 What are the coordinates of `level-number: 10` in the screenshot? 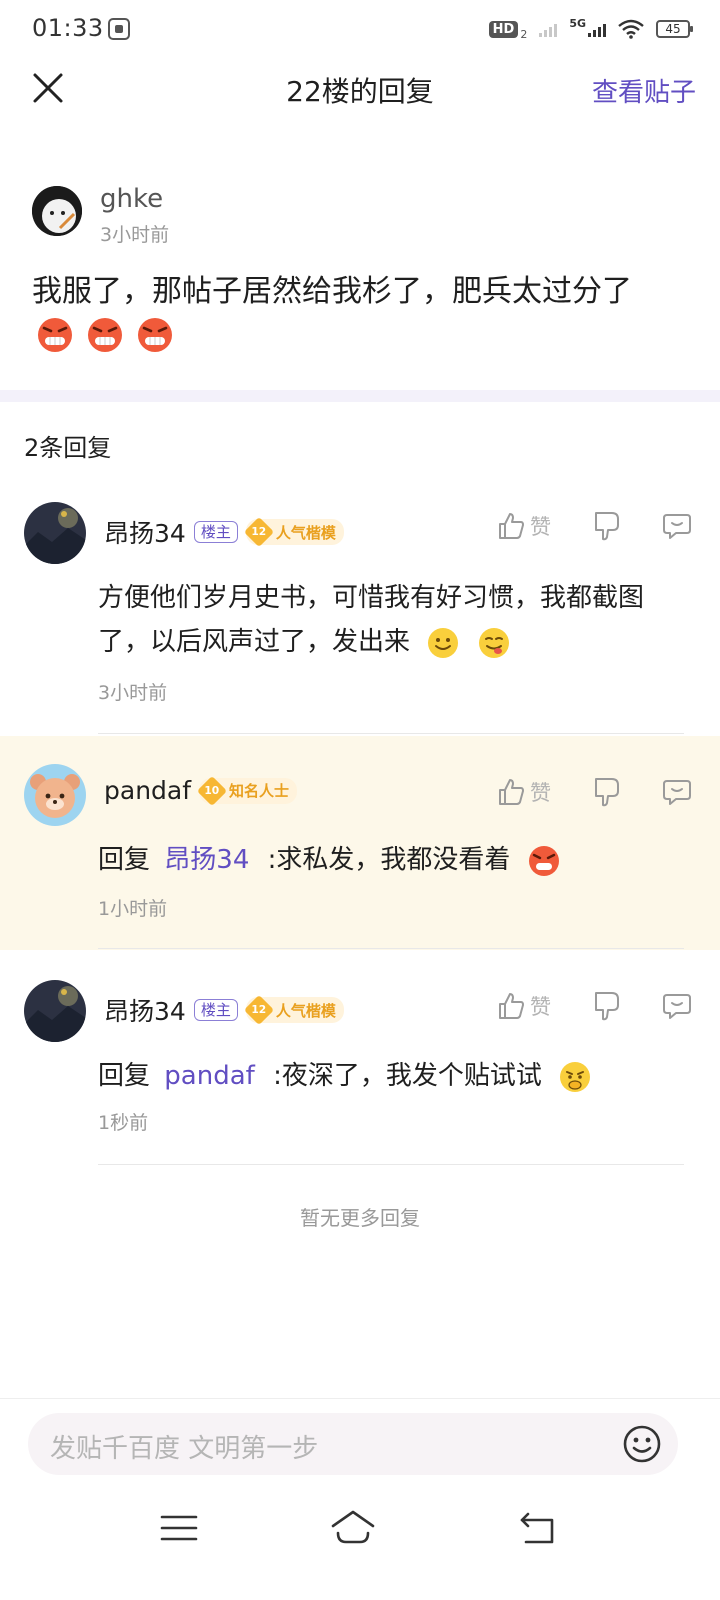 It's located at (212, 790).